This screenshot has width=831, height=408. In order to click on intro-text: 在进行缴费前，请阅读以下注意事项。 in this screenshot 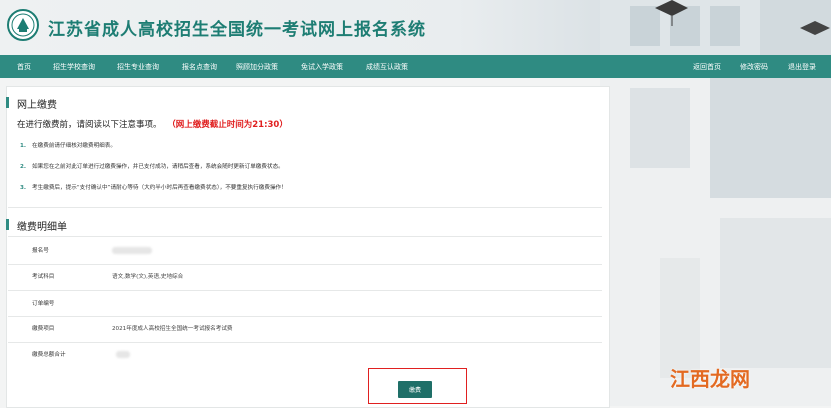, I will do `click(89, 125)`.